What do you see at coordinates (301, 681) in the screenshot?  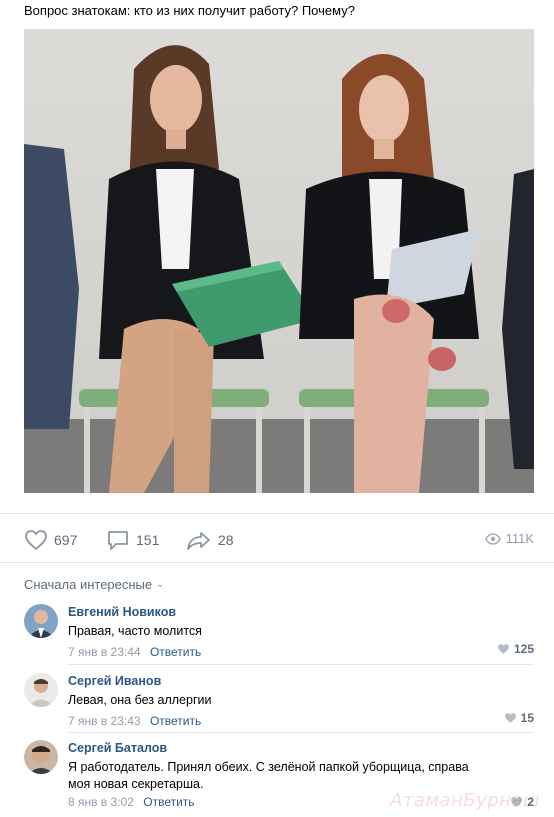 I see `comment-author: Сергей Иванов` at bounding box center [301, 681].